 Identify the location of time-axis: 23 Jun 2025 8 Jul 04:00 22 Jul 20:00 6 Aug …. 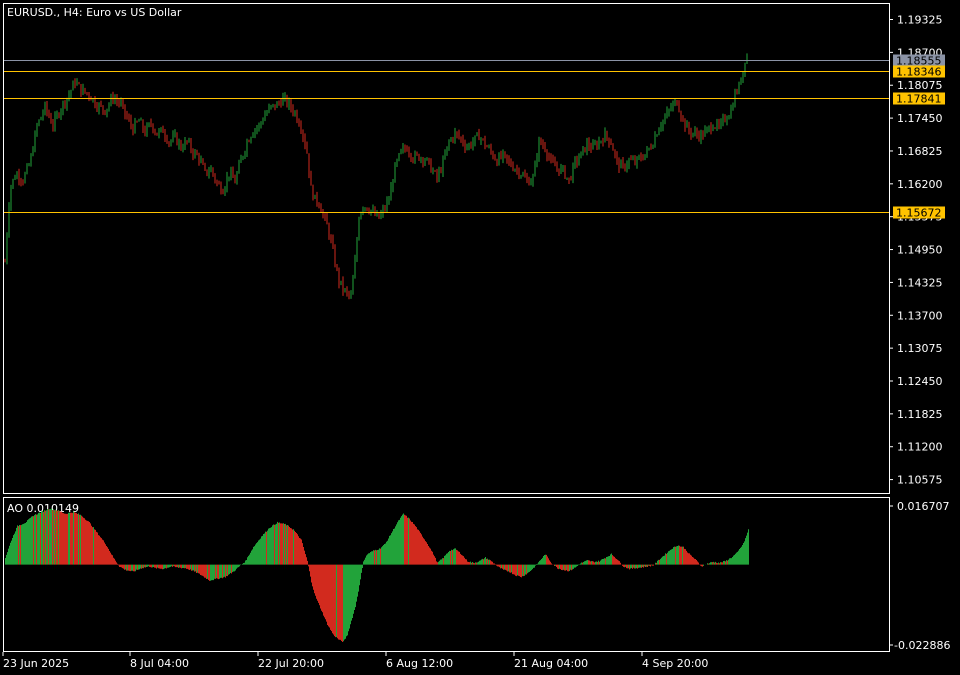
(355, 661).